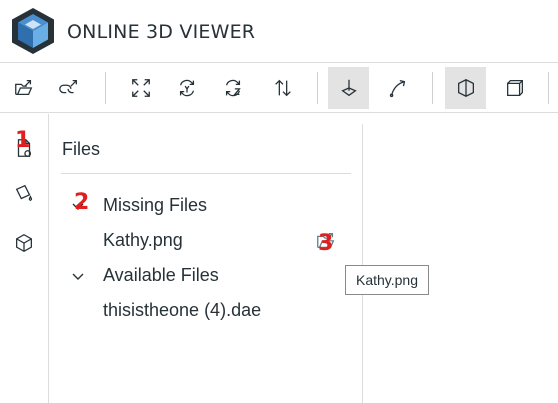 The height and width of the screenshot is (403, 558). What do you see at coordinates (206, 173) in the screenshot?
I see `panel-divider` at bounding box center [206, 173].